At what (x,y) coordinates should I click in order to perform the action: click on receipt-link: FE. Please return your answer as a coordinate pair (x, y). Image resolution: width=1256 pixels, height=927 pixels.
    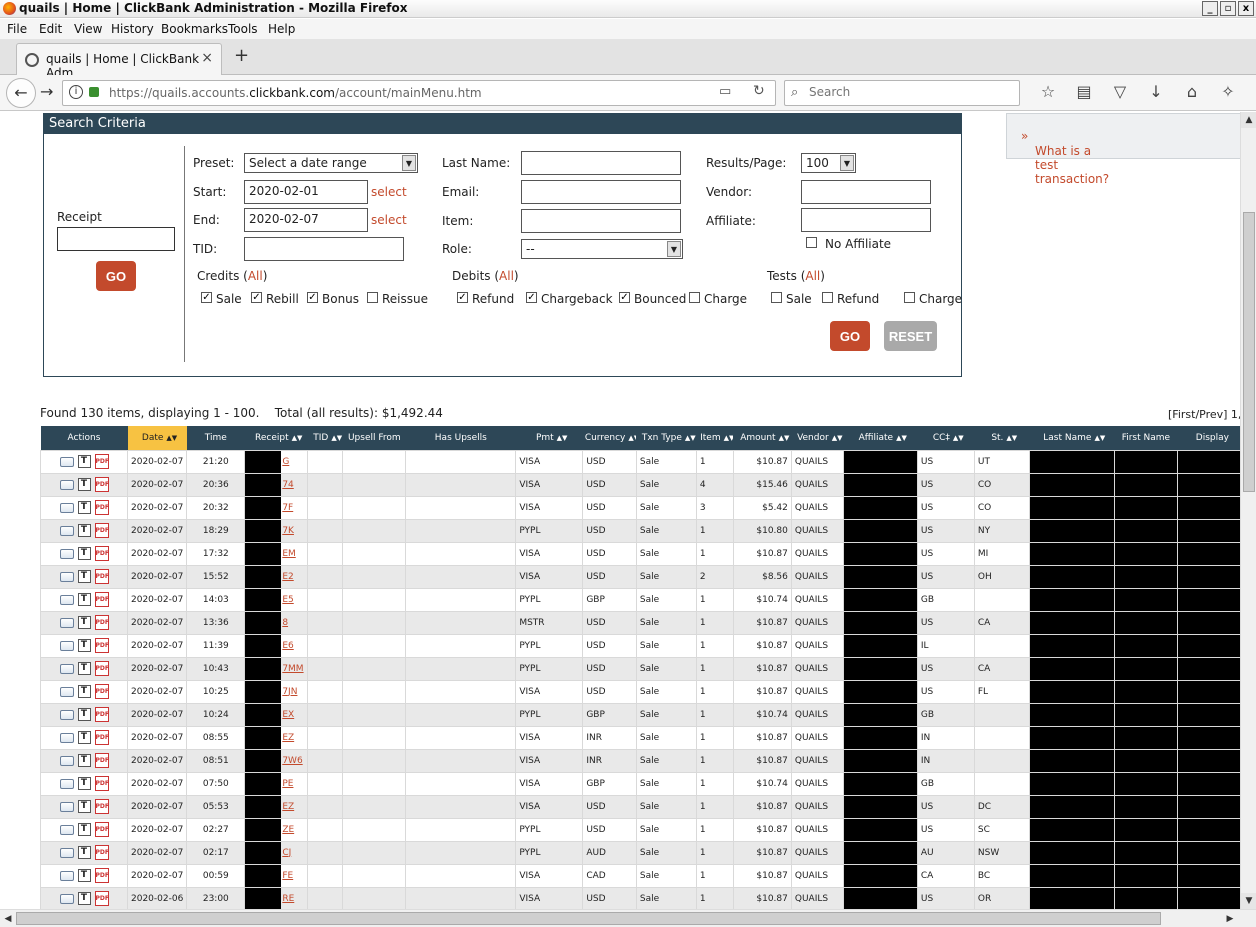
    Looking at the image, I should click on (287, 876).